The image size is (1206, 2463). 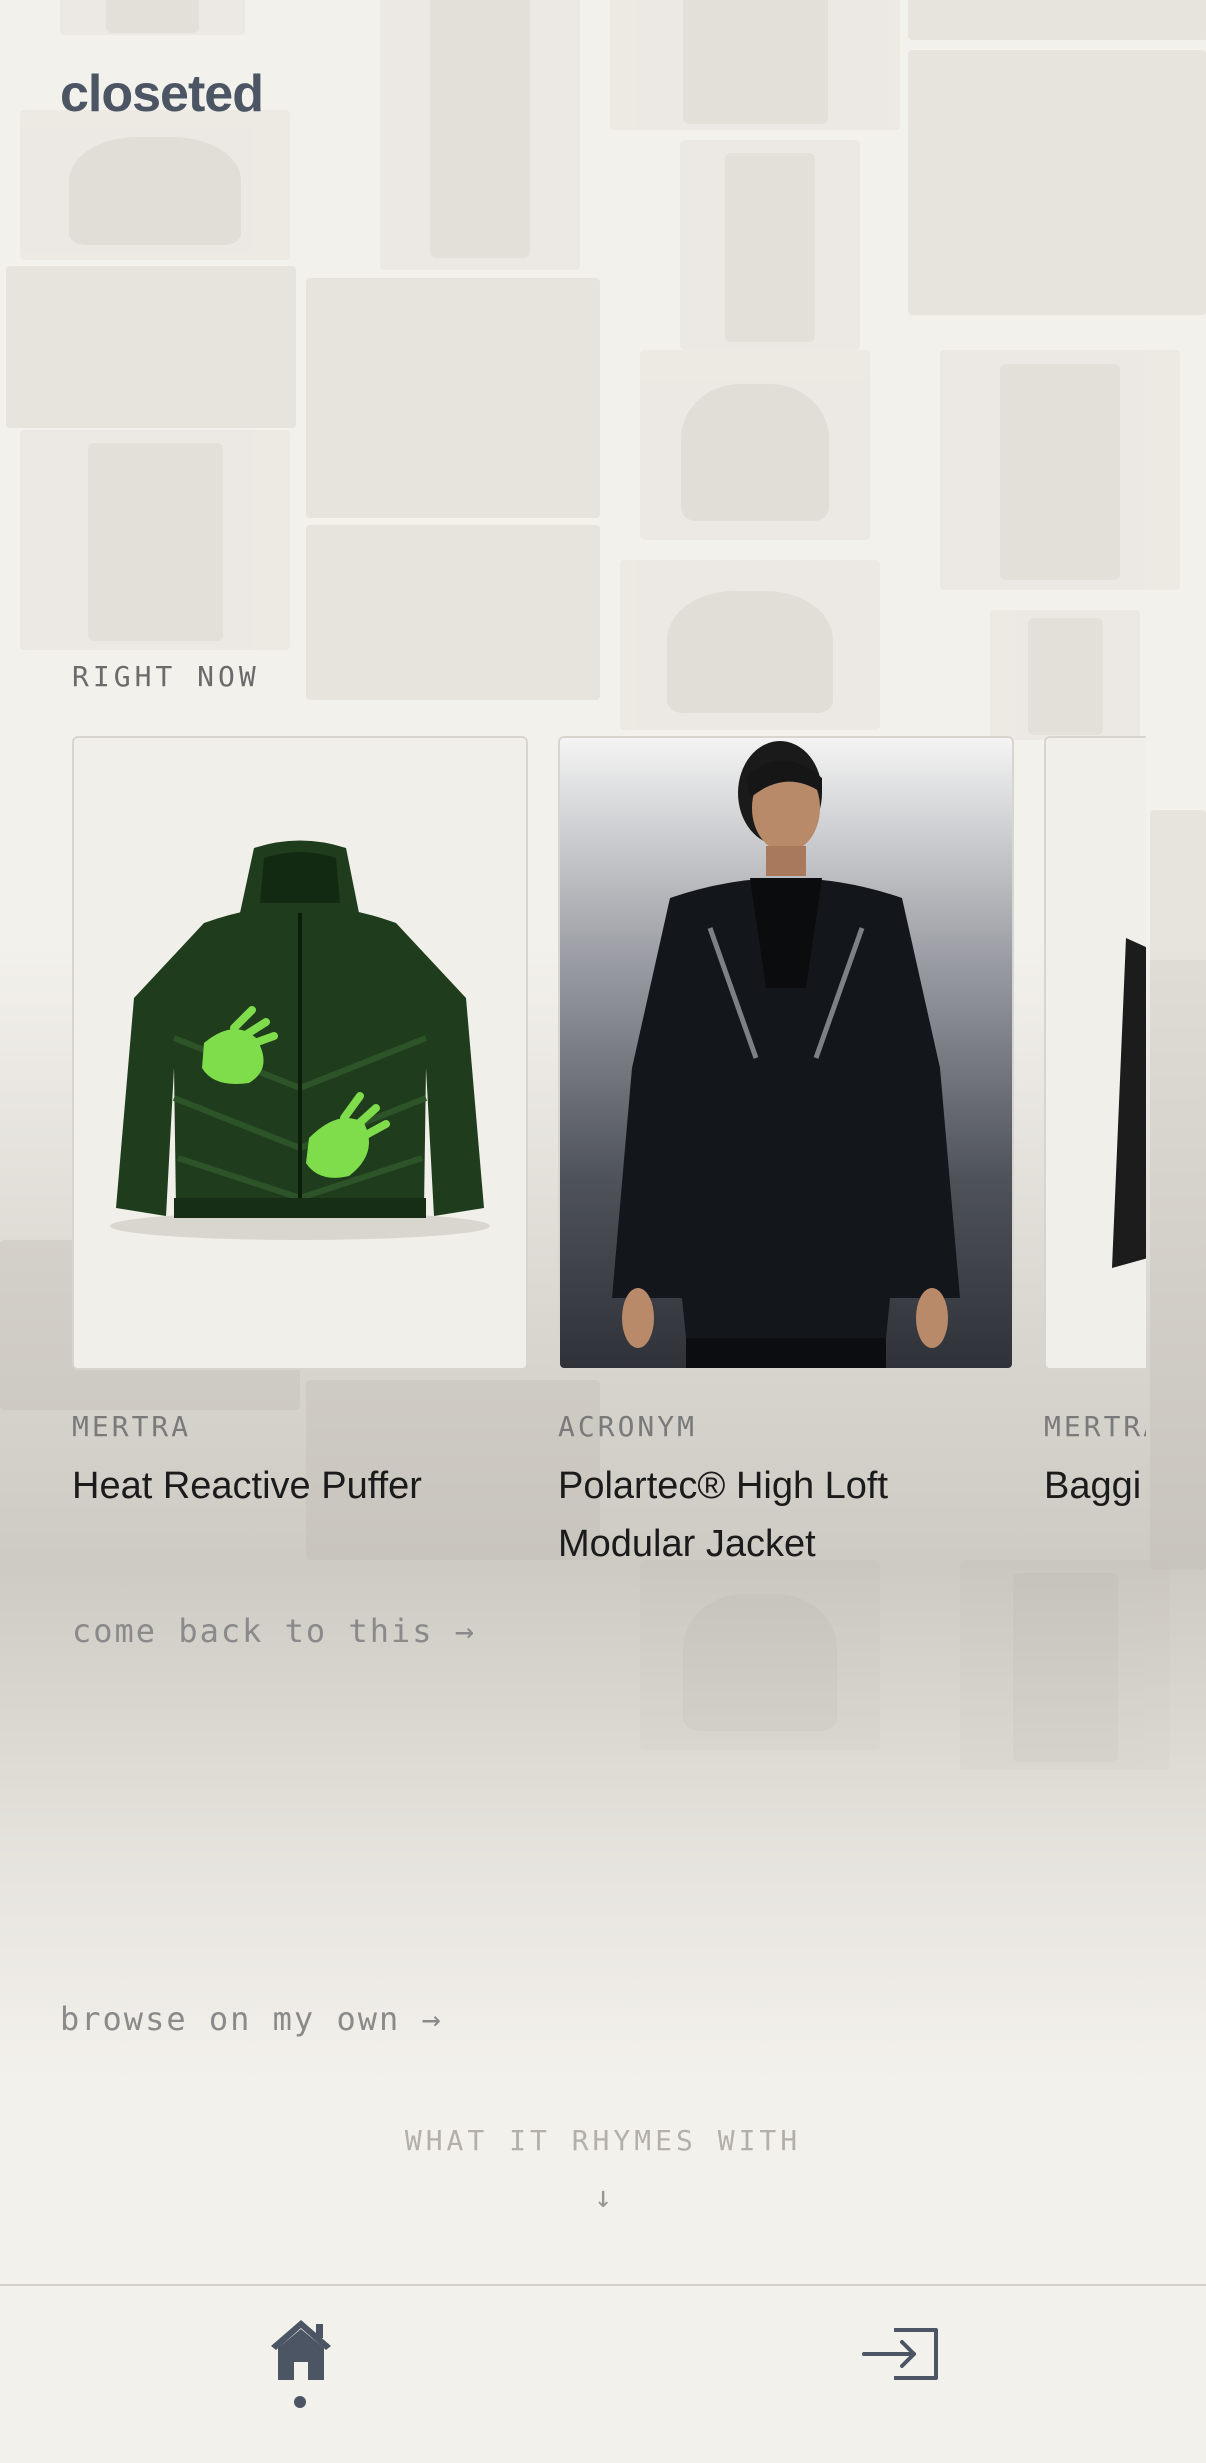 I want to click on bottom-tab-bar, so click(x=603, y=2373).